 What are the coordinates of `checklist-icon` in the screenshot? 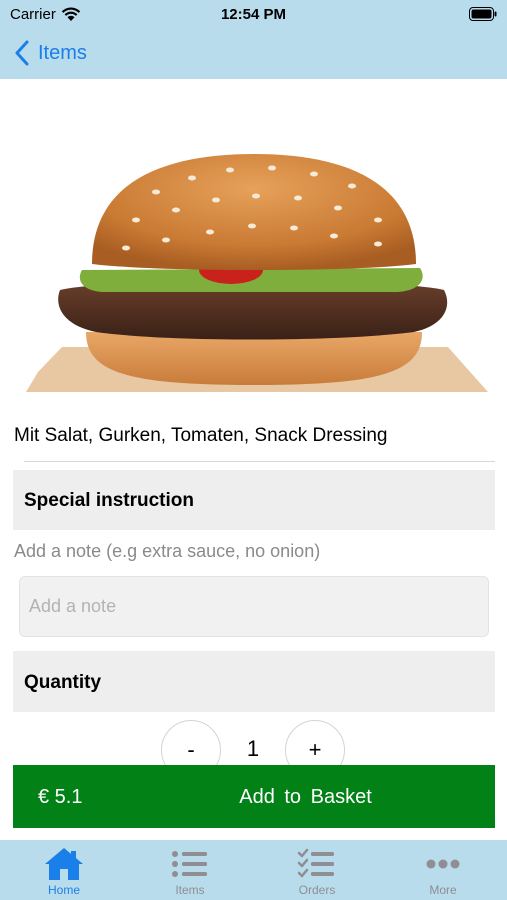 It's located at (315, 863).